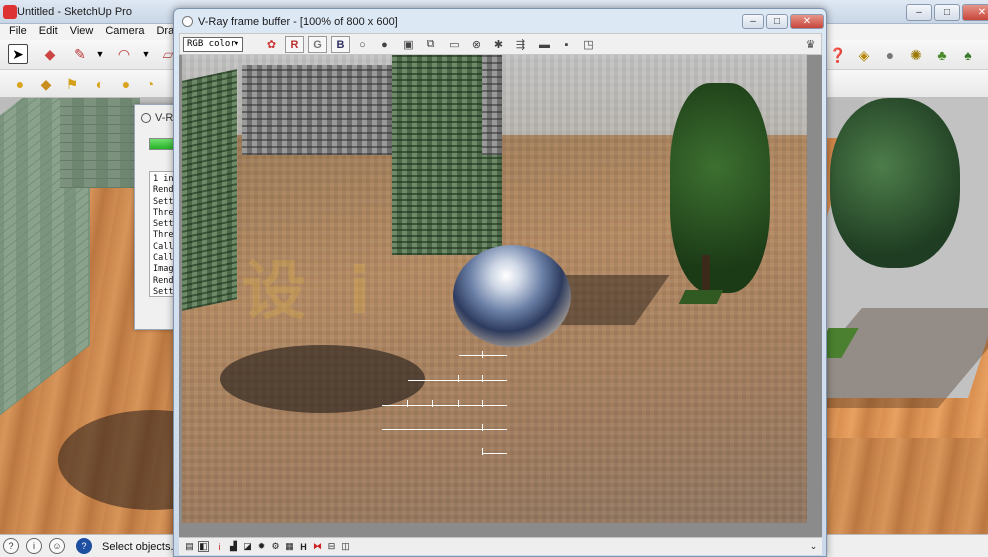 The height and width of the screenshot is (557, 988). Describe the element at coordinates (213, 44) in the screenshot. I see `channel-select: RGB color` at that location.